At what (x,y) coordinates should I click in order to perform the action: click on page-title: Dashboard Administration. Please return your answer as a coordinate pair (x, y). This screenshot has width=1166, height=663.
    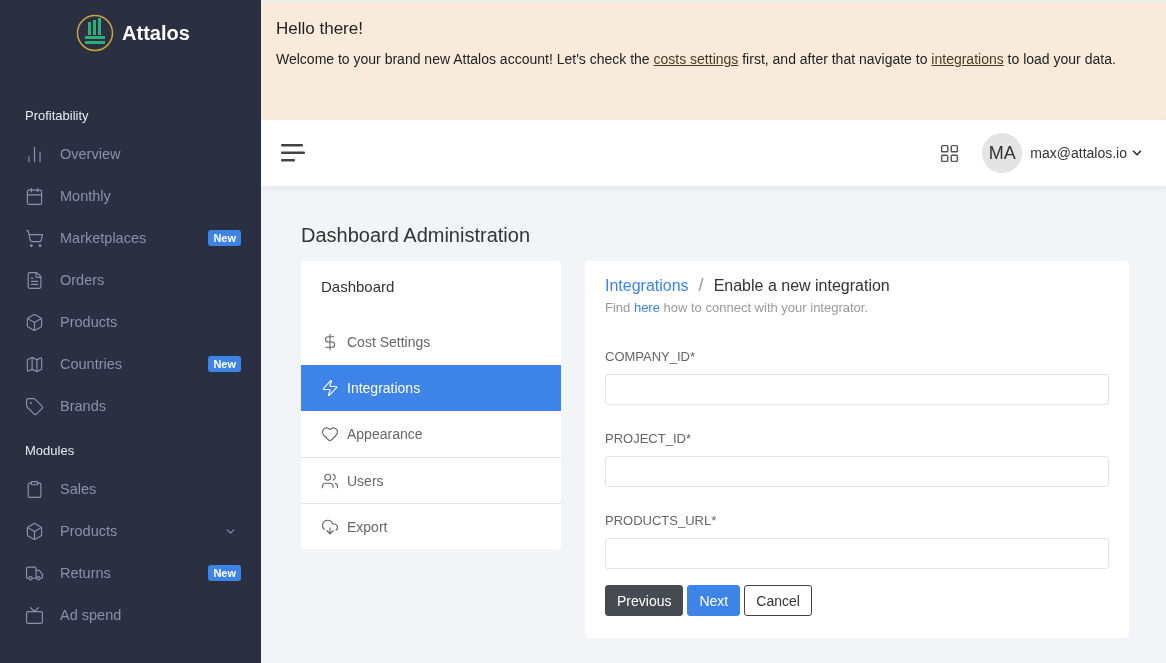
    Looking at the image, I should click on (416, 235).